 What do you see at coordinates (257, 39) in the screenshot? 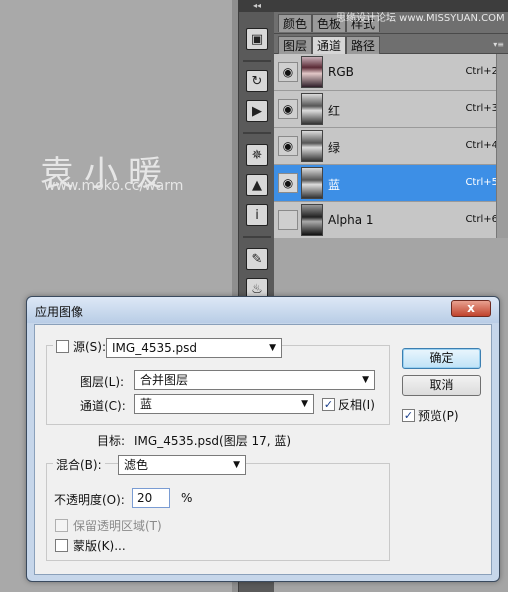
I see `navigator-icon: ▣` at bounding box center [257, 39].